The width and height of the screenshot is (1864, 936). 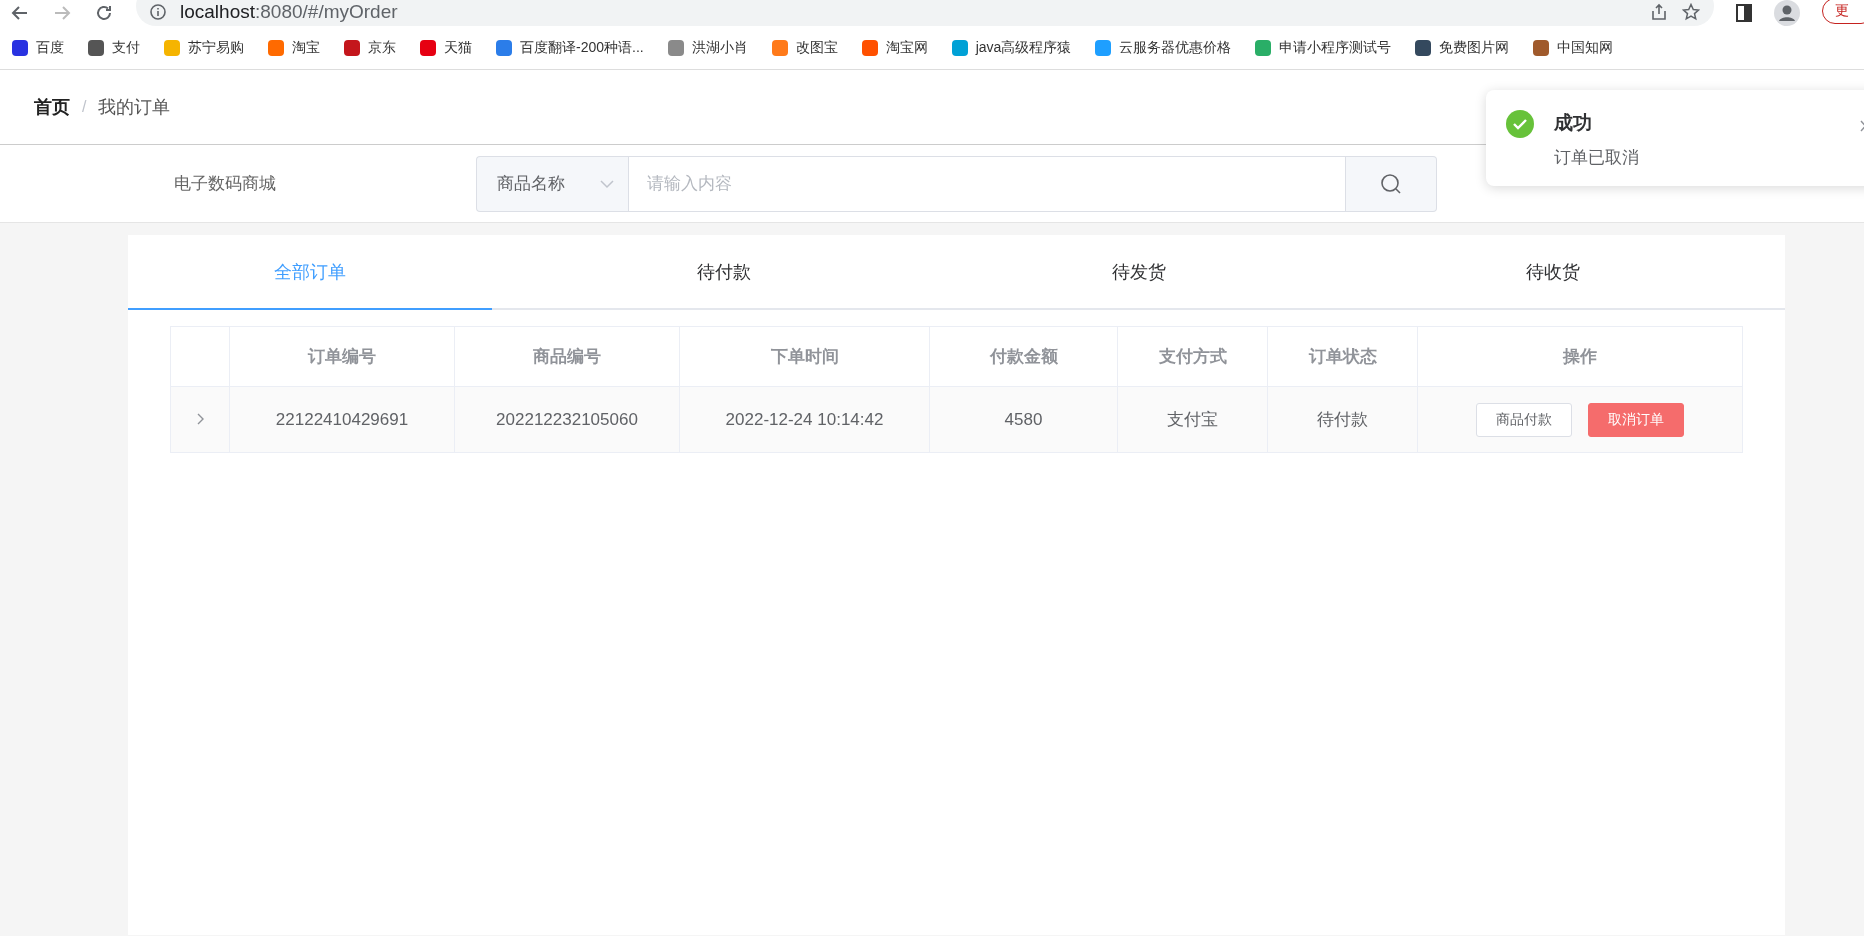 What do you see at coordinates (607, 183) in the screenshot?
I see `chevron-down-icon` at bounding box center [607, 183].